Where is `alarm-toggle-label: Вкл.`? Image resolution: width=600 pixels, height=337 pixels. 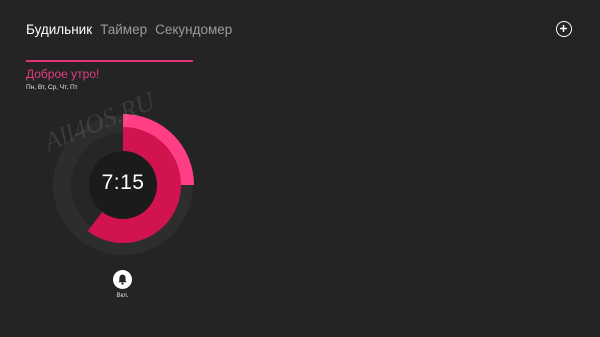 alarm-toggle-label: Вкл. is located at coordinates (122, 296).